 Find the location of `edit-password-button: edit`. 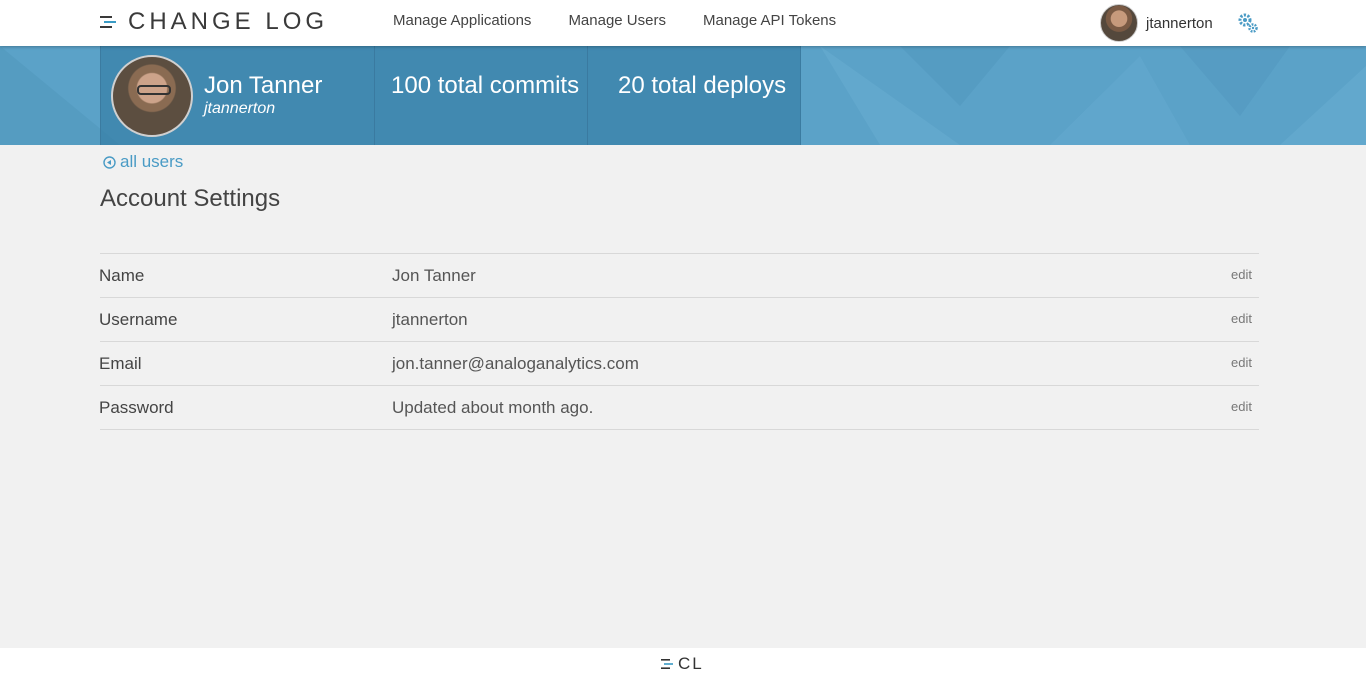

edit-password-button: edit is located at coordinates (1241, 406).